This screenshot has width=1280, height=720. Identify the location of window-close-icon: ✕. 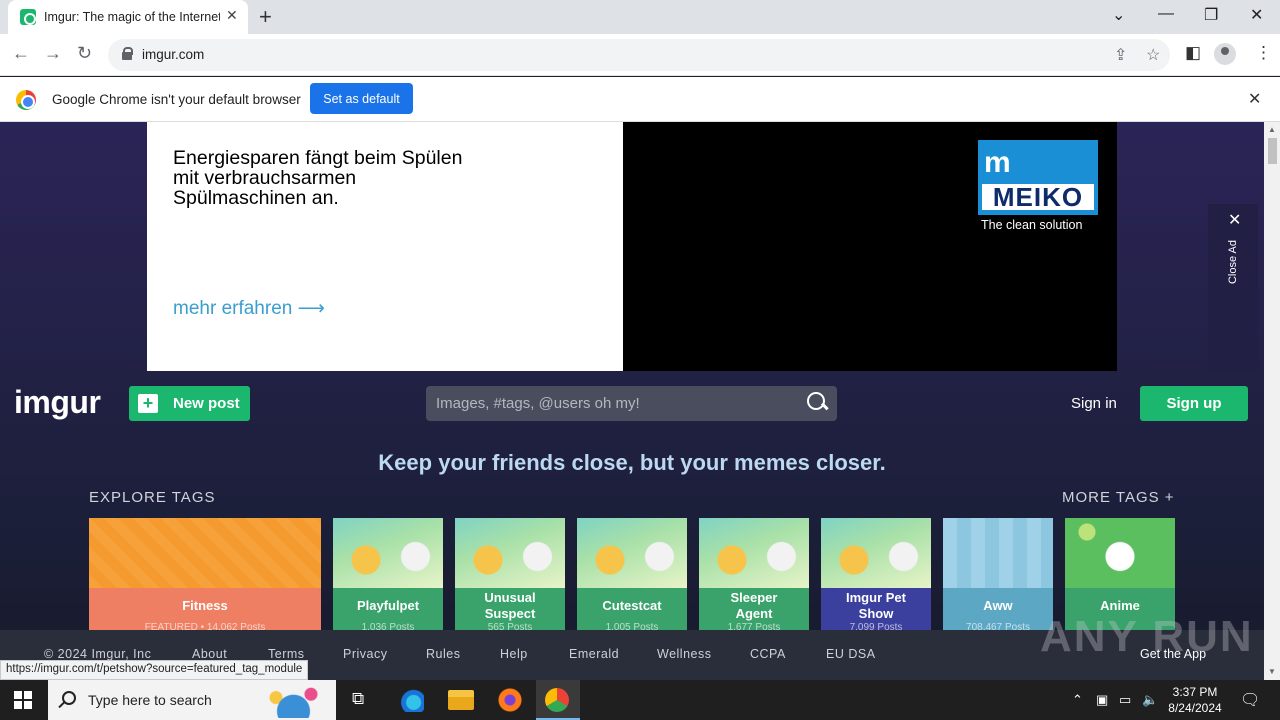
(1256, 15).